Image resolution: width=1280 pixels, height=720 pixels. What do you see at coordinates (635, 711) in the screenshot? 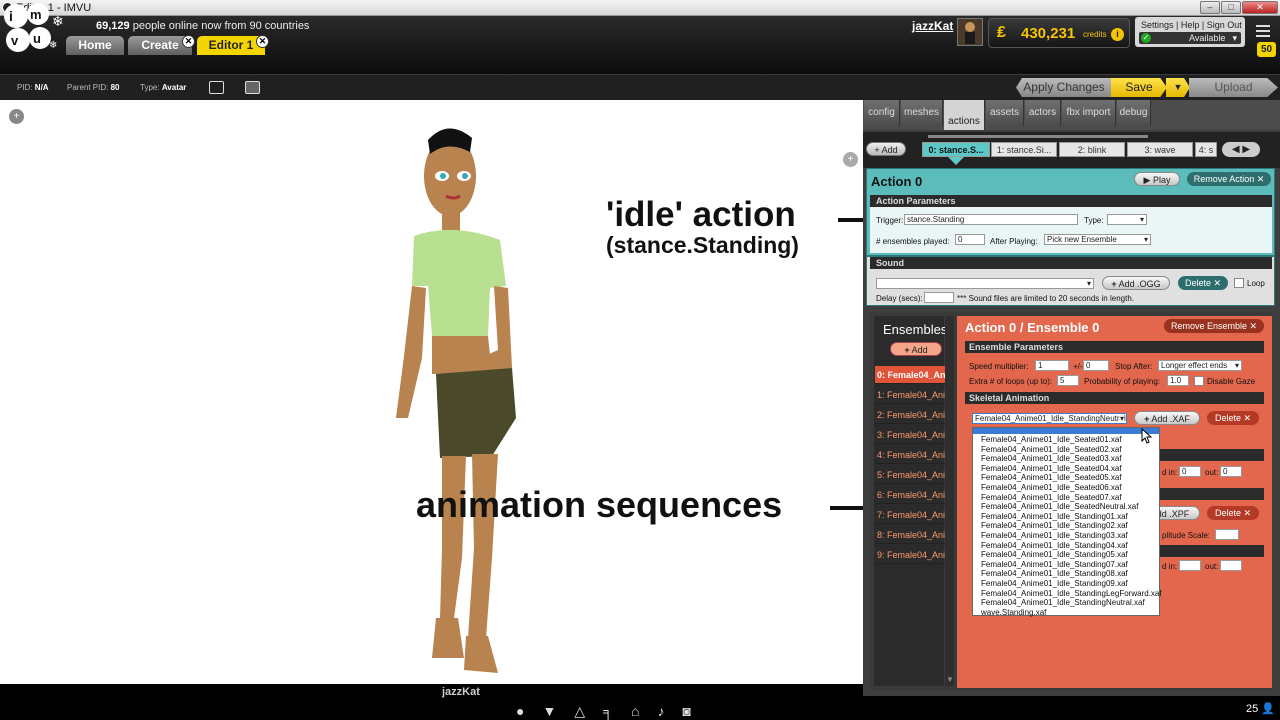
I see `home-icon: ⌂` at bounding box center [635, 711].